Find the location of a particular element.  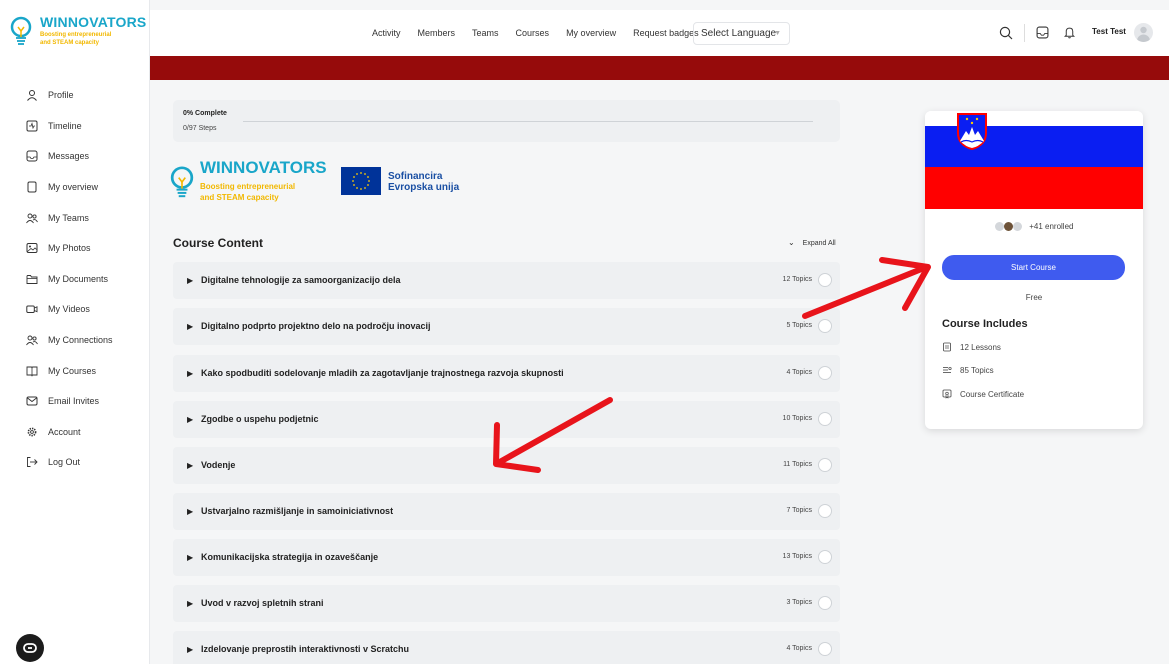

lesson-title: Komunikacijska strategija in ozaveščanje is located at coordinates (289, 557).